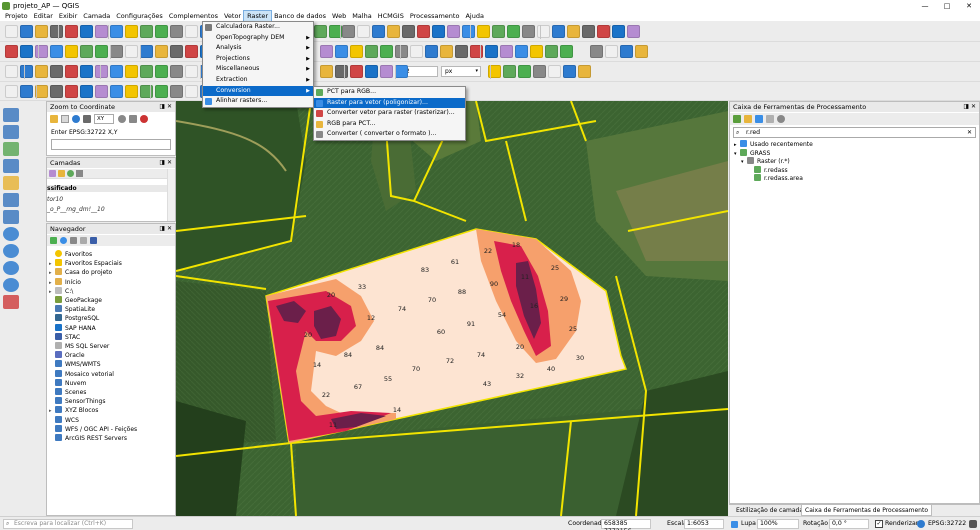 This screenshot has height=530, width=980. I want to click on menu-projeto: Projeto, so click(16, 16).